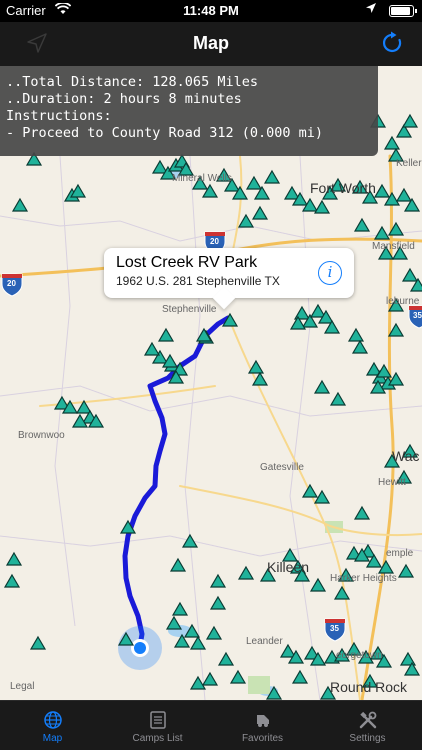 This screenshot has width=422, height=750. What do you see at coordinates (288, 567) in the screenshot?
I see `city-label-killeen: Killeen` at bounding box center [288, 567].